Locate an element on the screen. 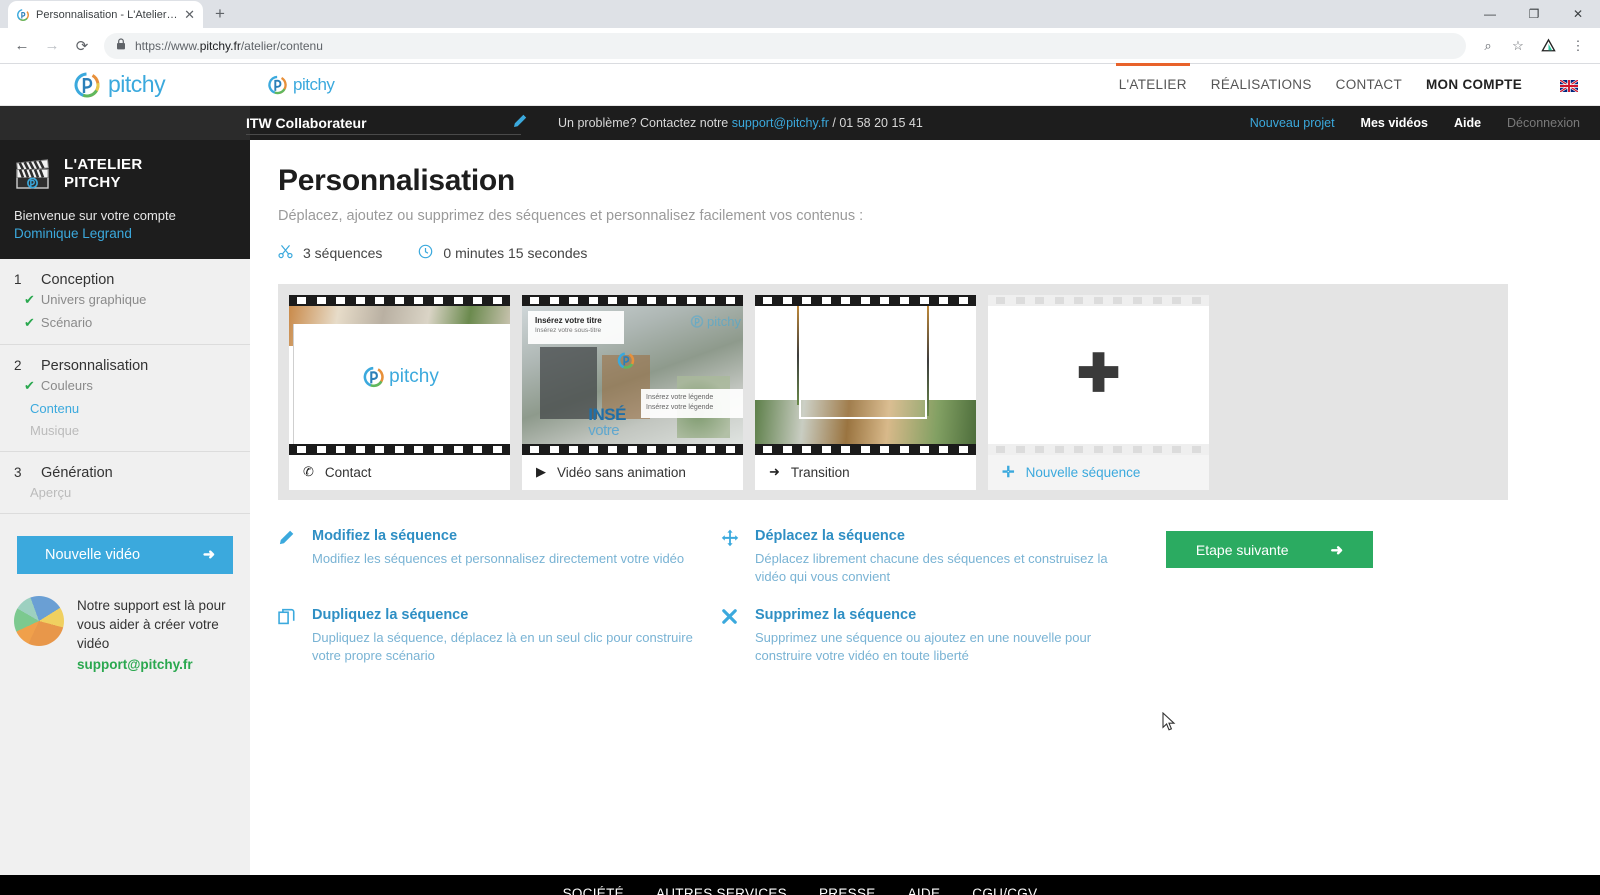 The image size is (1600, 895). thumbnail-transition is located at coordinates (865, 374).